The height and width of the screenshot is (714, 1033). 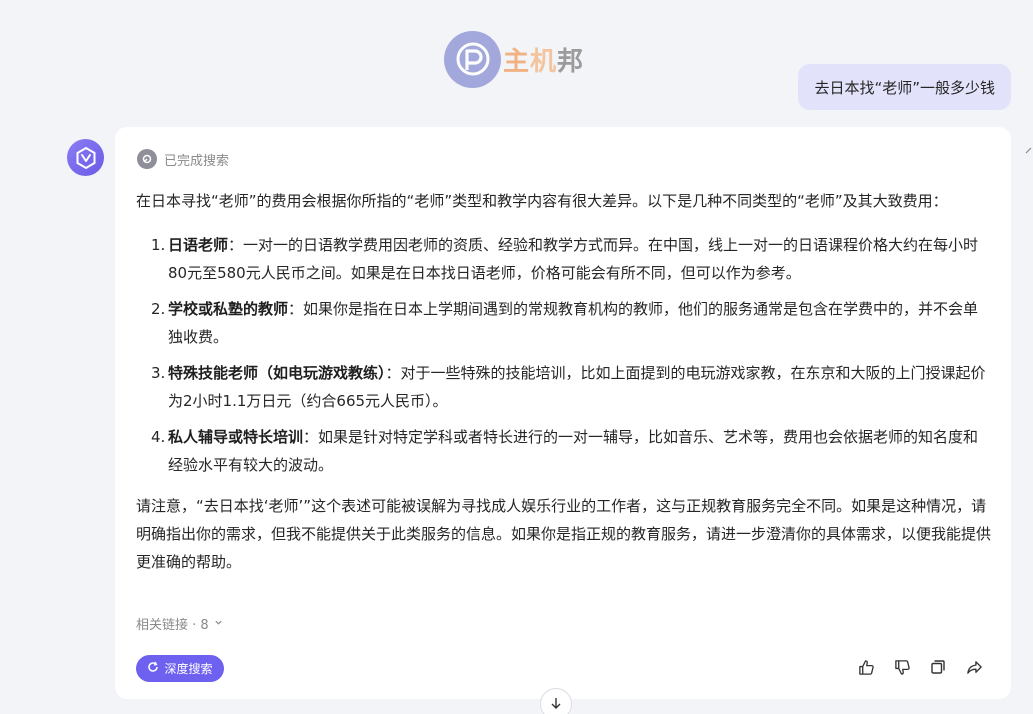 I want to click on list-item-title: 日语老师, so click(x=198, y=245).